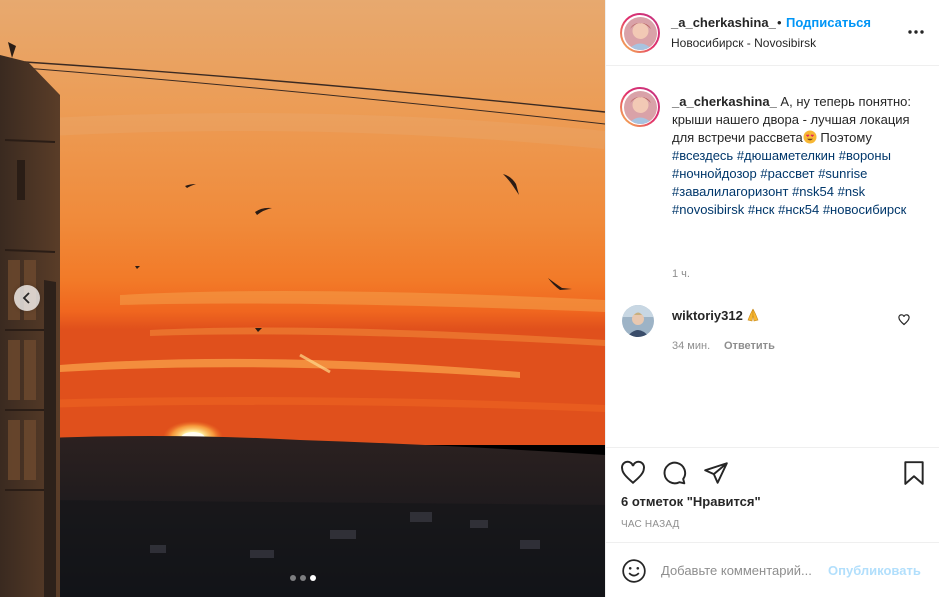 The image size is (939, 597). I want to click on like-button, so click(633, 473).